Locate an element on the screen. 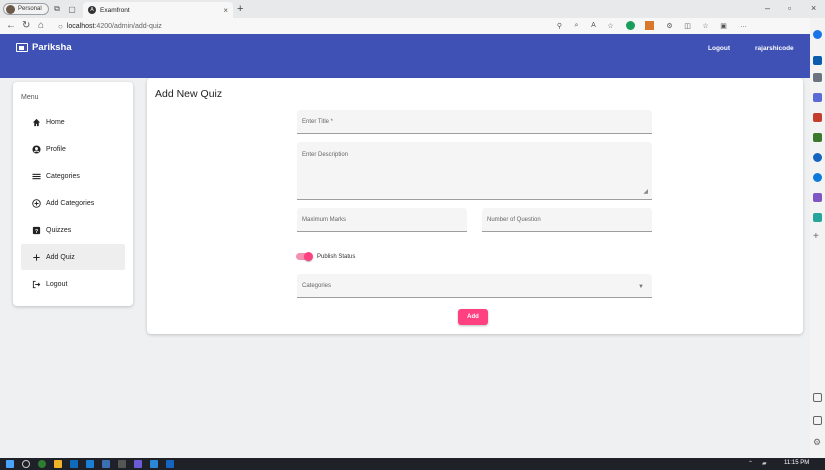 The height and width of the screenshot is (470, 825). title-input: Enter Title * is located at coordinates (474, 122).